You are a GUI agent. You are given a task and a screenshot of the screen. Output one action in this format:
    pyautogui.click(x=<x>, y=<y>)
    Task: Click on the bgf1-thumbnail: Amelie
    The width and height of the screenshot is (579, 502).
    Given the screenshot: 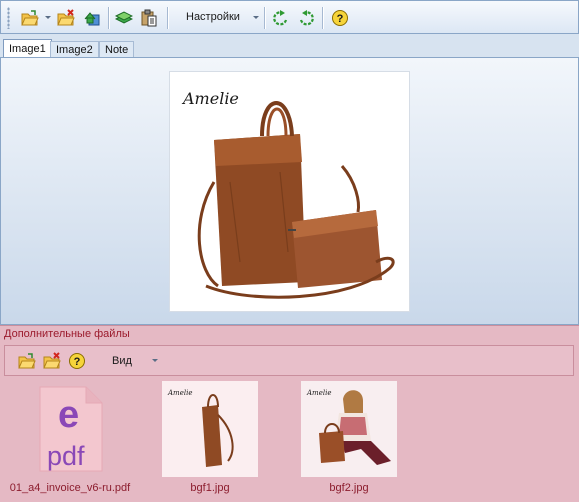 What is the action you would take?
    pyautogui.click(x=210, y=429)
    